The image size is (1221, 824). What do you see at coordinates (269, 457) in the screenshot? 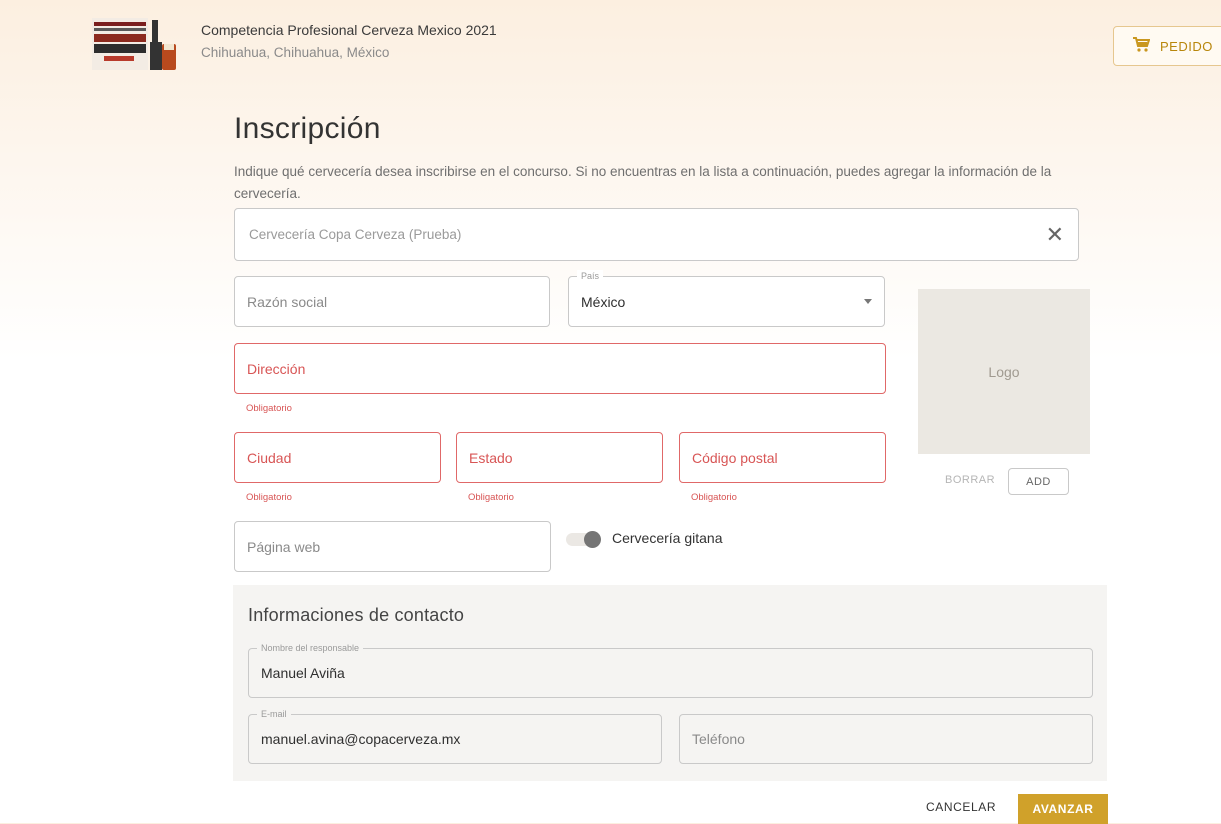
I see `ciudad-placeholder: Ciudad` at bounding box center [269, 457].